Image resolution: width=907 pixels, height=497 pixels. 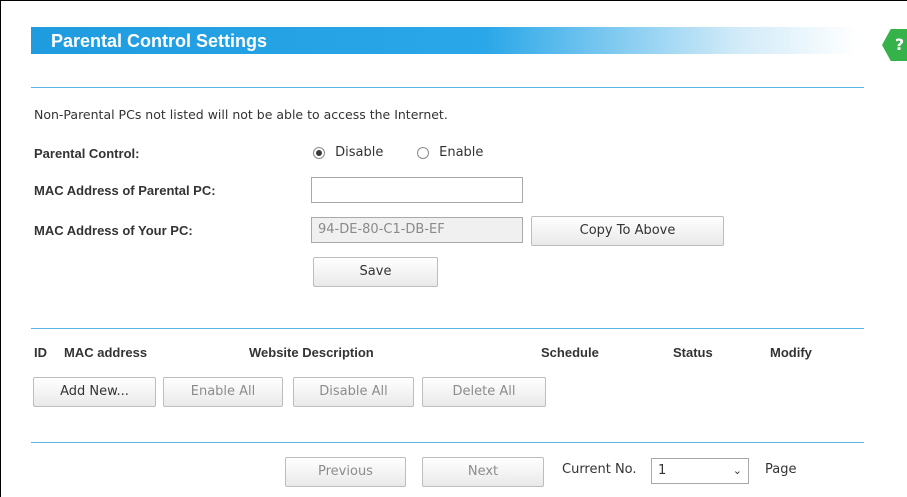 I want to click on enable-all-button: Enable All, so click(x=223, y=392).